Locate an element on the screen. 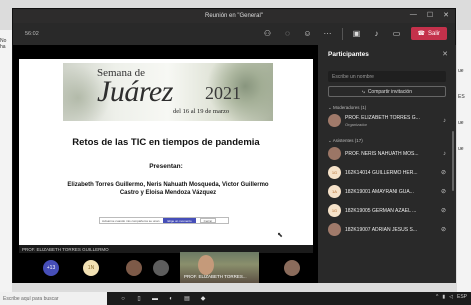 This screenshot has width=471, height=305. participant-row: 1G 162K14014 GUILLERMO HER... ⊘ is located at coordinates (387, 172).